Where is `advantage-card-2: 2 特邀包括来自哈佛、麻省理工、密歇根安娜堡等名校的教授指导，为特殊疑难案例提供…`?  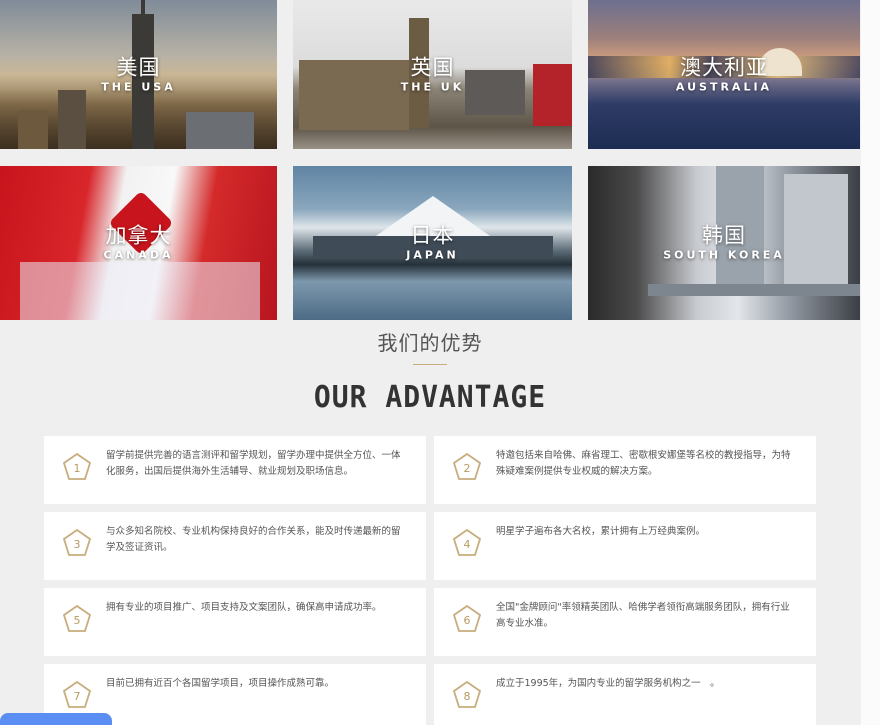 advantage-card-2: 2 特邀包括来自哈佛、麻省理工、密歇根安娜堡等名校的教授指导，为特殊疑难案例提供… is located at coordinates (625, 470).